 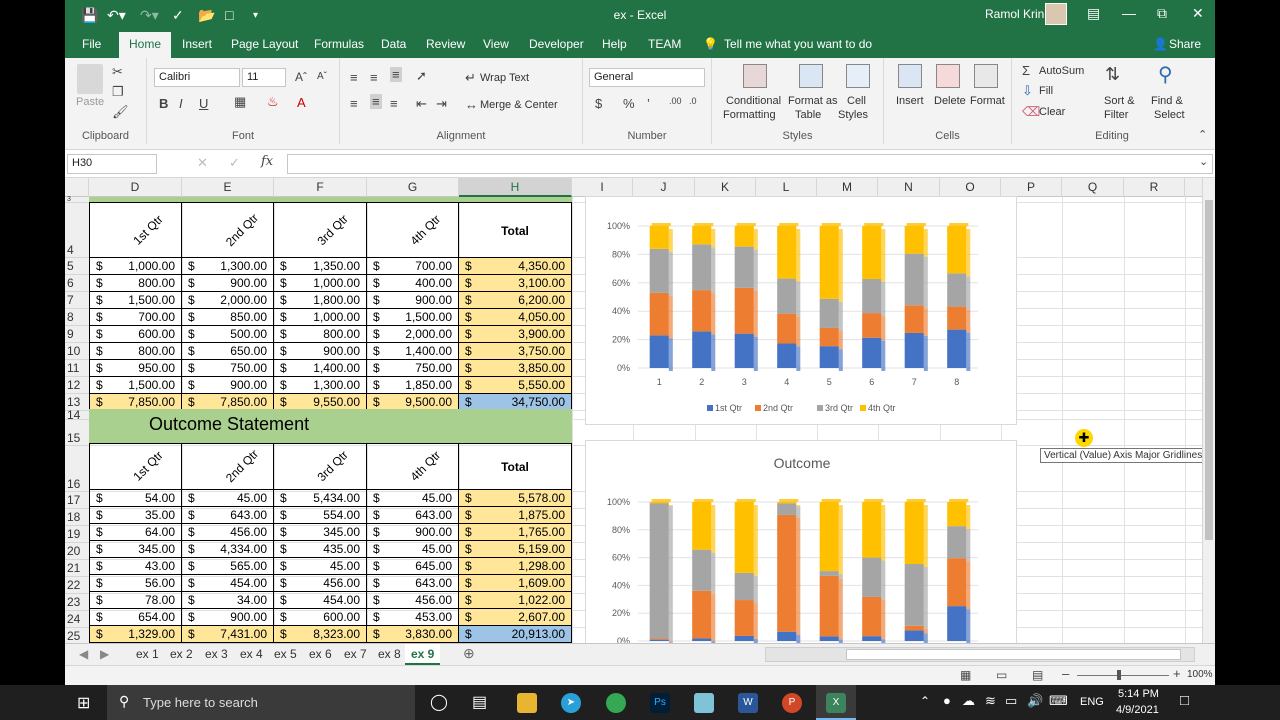 What do you see at coordinates (267, 161) in the screenshot?
I see `insert-function-button: fx` at bounding box center [267, 161].